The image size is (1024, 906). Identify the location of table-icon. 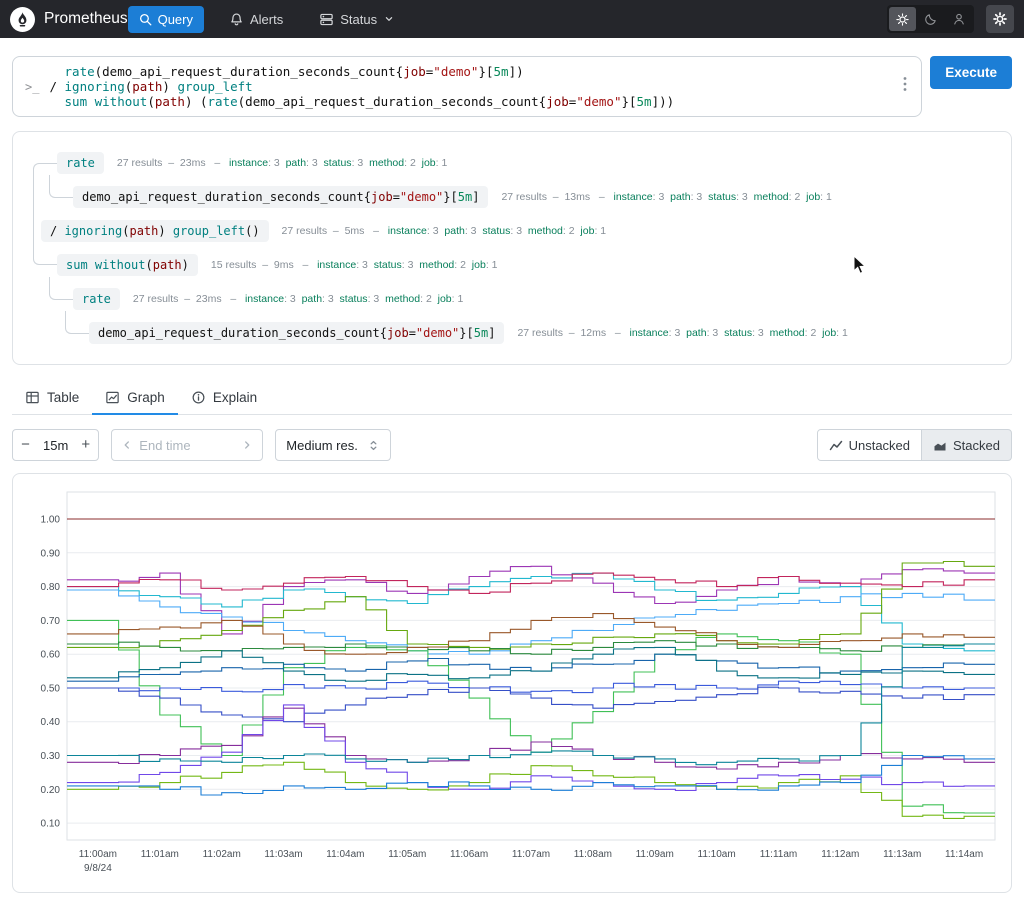
(32, 397).